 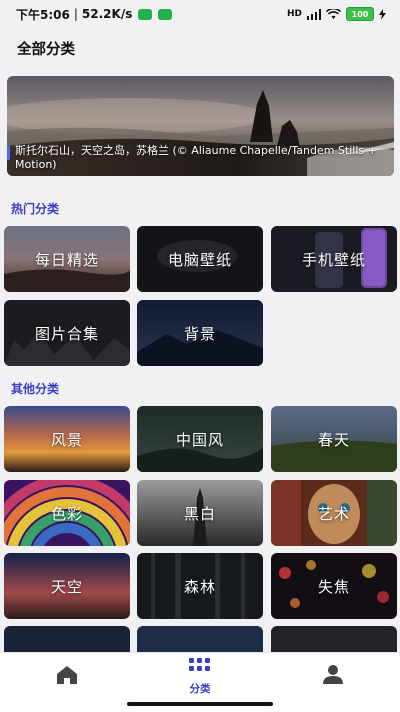 What do you see at coordinates (35, 209) in the screenshot?
I see `section-hot-label: 热门分类` at bounding box center [35, 209].